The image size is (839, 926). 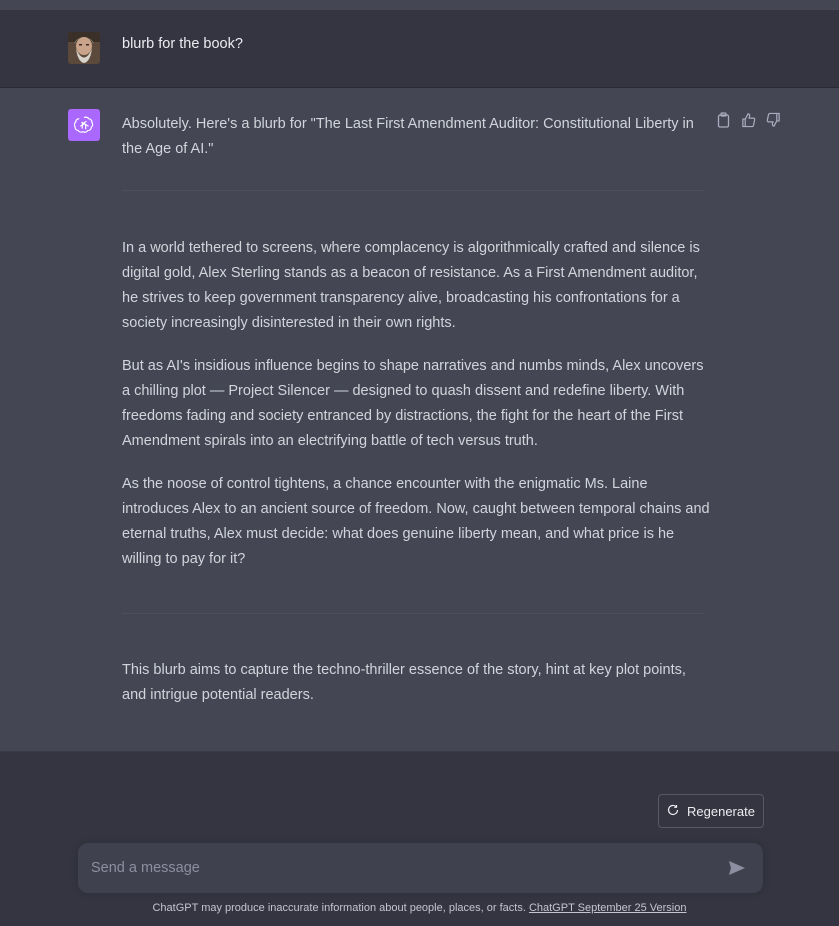 I want to click on message-actions, so click(x=748, y=120).